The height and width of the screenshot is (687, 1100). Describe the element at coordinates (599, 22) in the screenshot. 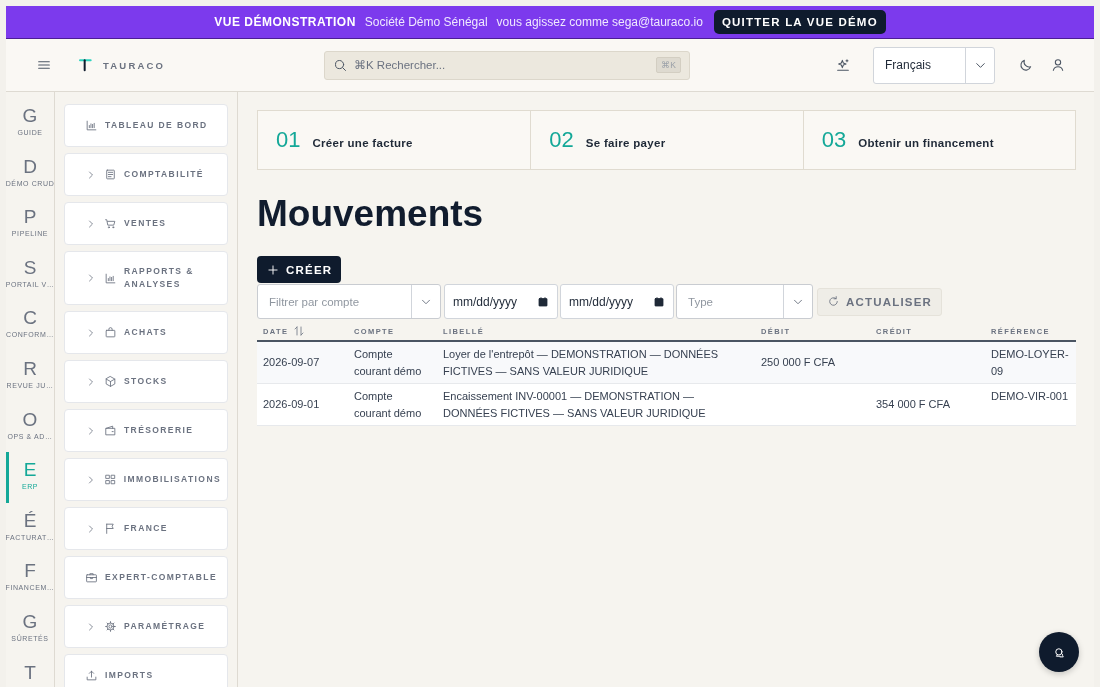

I see `acting-as-text: vous agissez comme sega@tauraco.io` at that location.